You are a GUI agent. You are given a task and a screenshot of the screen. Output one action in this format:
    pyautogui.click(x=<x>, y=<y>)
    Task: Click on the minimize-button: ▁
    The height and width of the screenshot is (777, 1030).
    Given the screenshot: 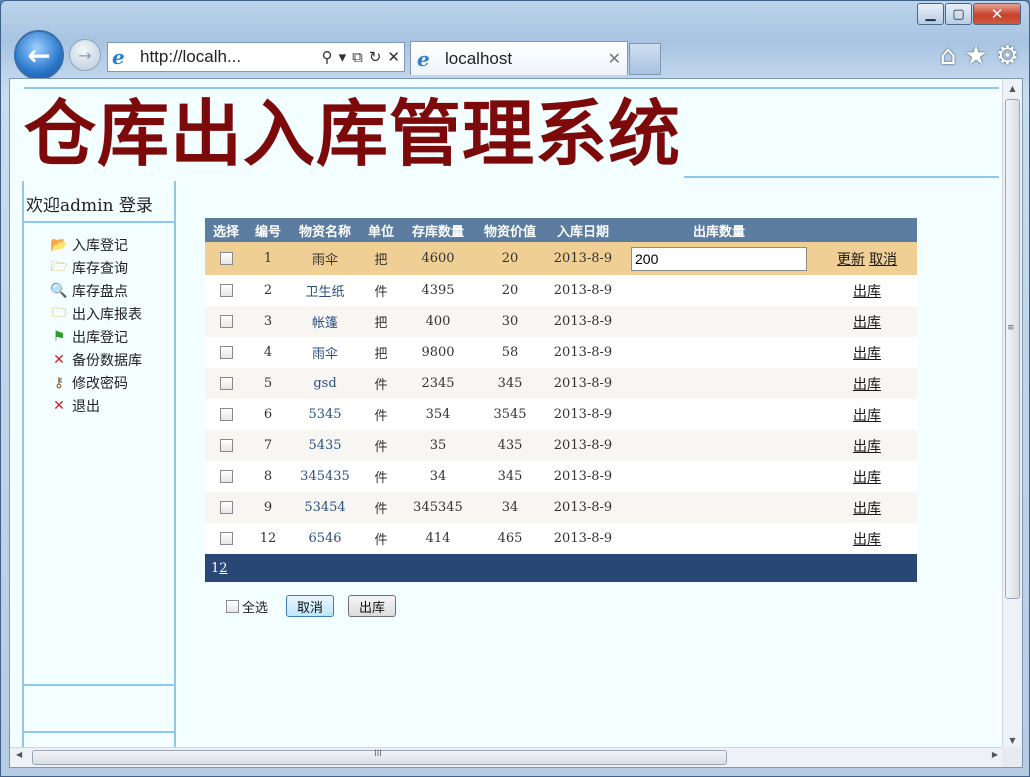 What is the action you would take?
    pyautogui.click(x=930, y=14)
    